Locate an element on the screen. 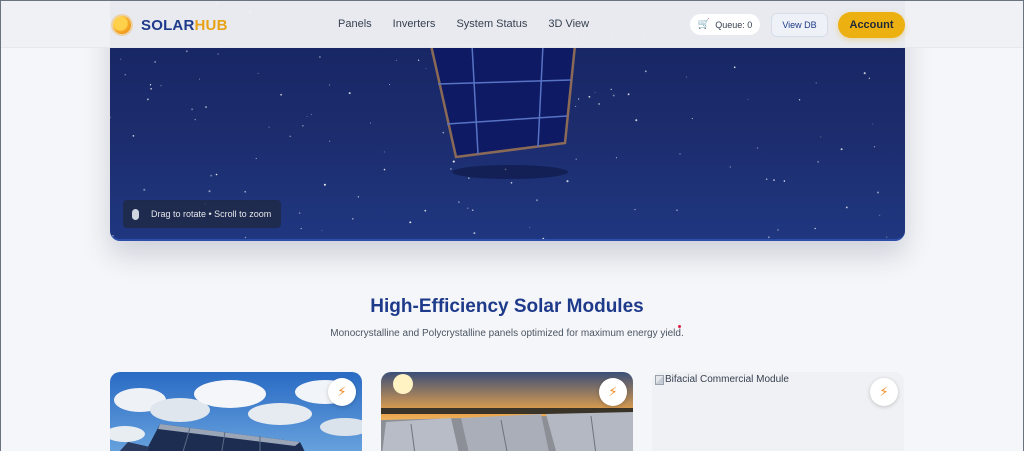 The height and width of the screenshot is (451, 1024). sun-icon is located at coordinates (122, 25).